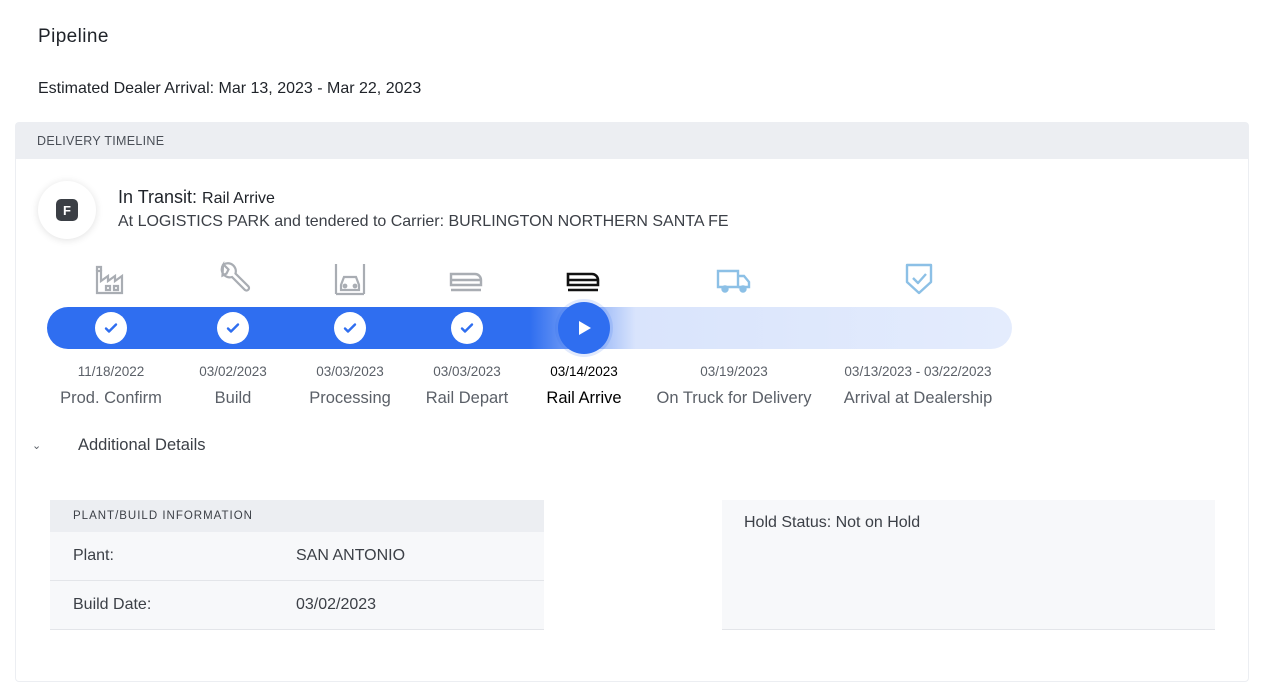 The image size is (1279, 682). I want to click on plant-key: Plant:, so click(93, 555).